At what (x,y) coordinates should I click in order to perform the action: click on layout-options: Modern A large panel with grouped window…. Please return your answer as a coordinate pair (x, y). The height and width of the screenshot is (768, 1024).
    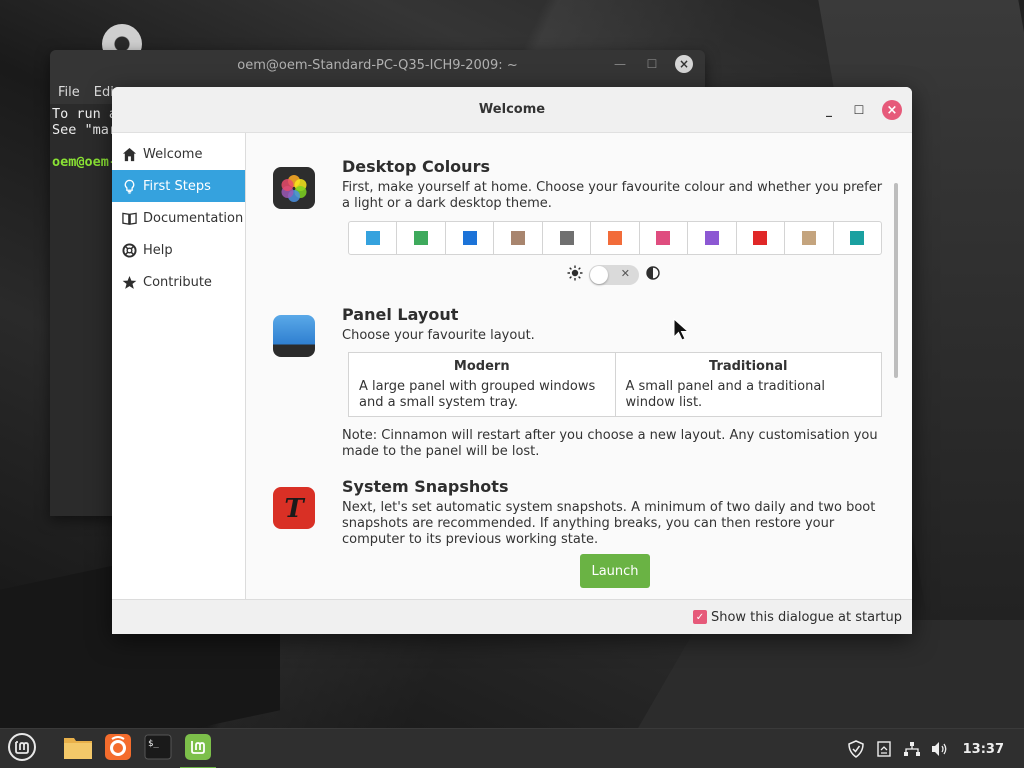
    Looking at the image, I should click on (615, 384).